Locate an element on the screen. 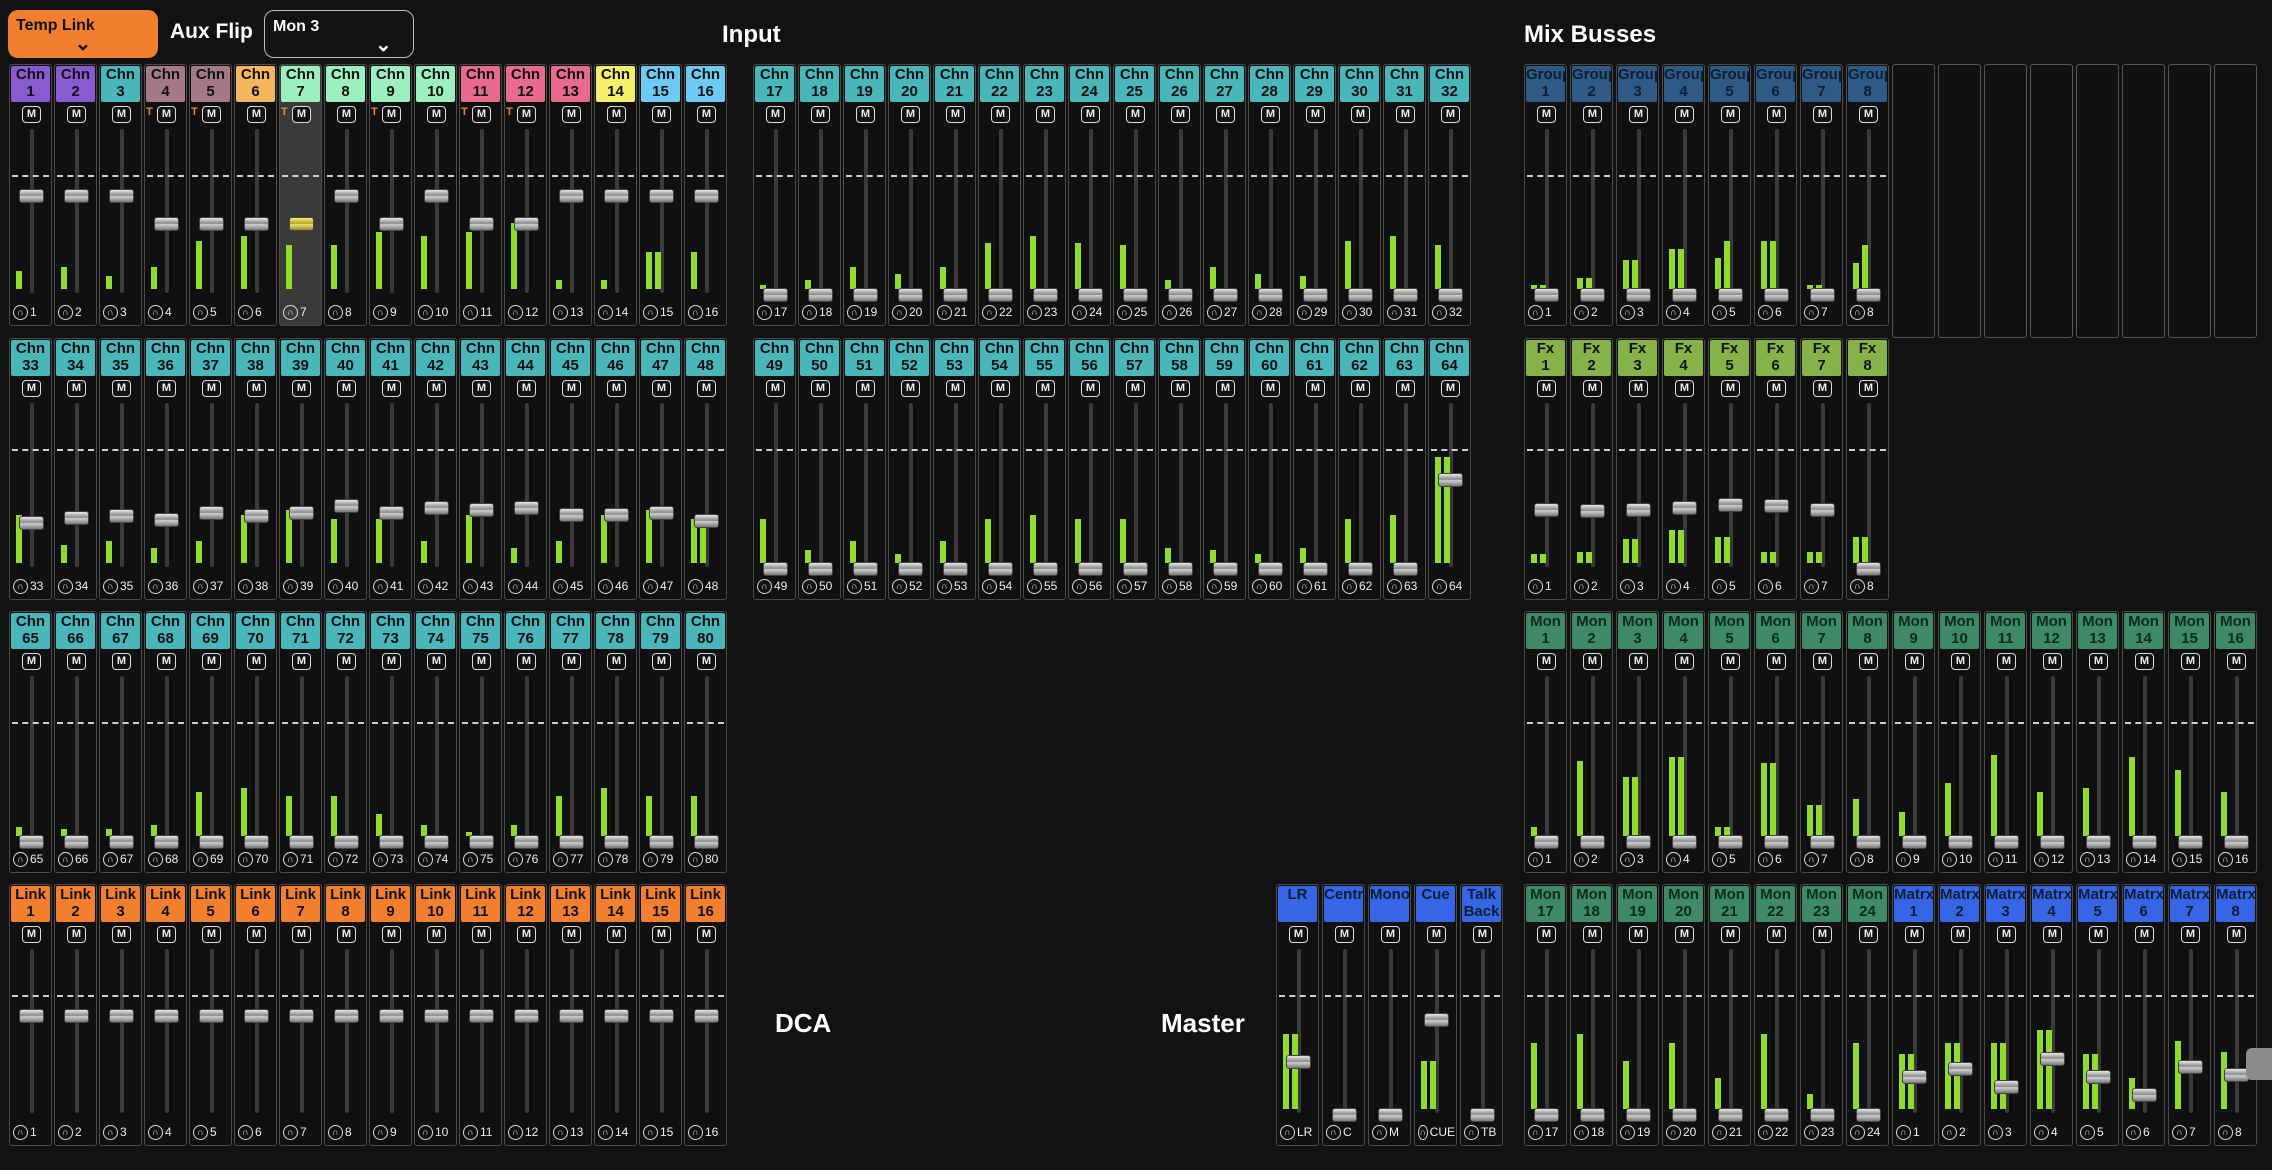 This screenshot has width=2272, height=1170. channel-strip: Fx 8 M ∩ 8 is located at coordinates (1867, 469).